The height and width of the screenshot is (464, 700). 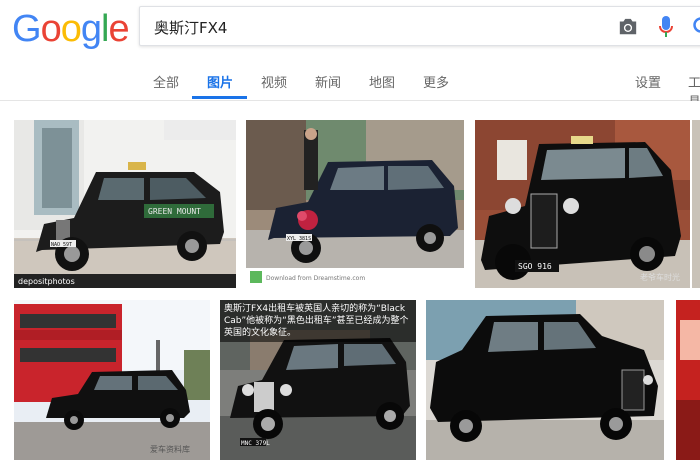 What do you see at coordinates (382, 81) in the screenshot?
I see `tab-maps: 地图` at bounding box center [382, 81].